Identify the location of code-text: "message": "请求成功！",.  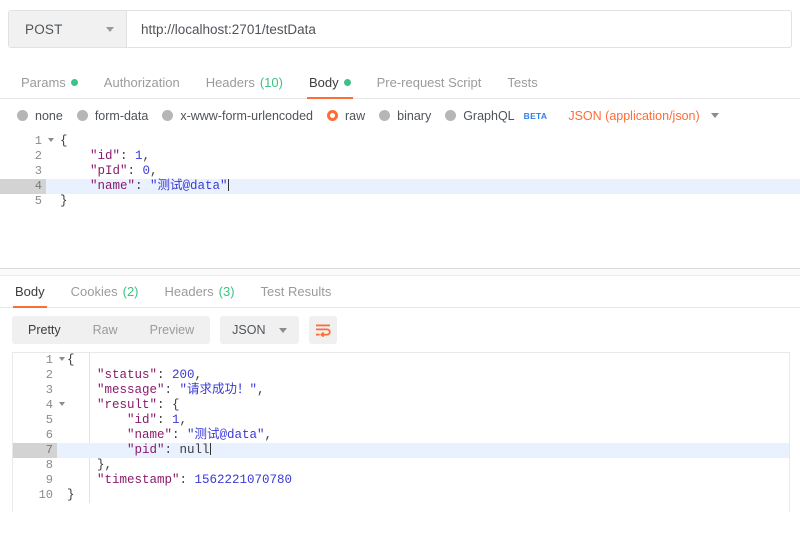
(161, 390).